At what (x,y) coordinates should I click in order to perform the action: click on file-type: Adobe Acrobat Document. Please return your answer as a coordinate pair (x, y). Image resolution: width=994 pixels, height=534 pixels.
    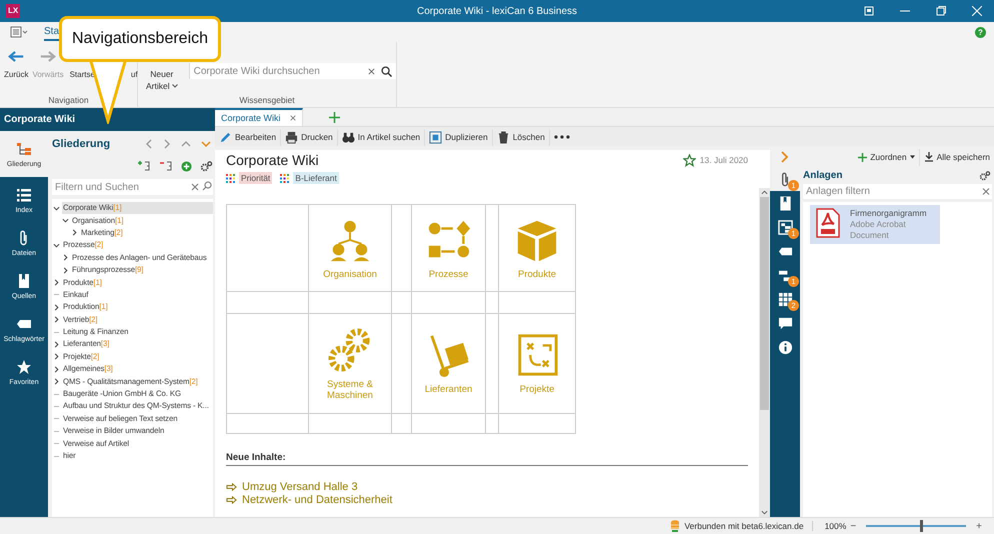
    Looking at the image, I should click on (878, 230).